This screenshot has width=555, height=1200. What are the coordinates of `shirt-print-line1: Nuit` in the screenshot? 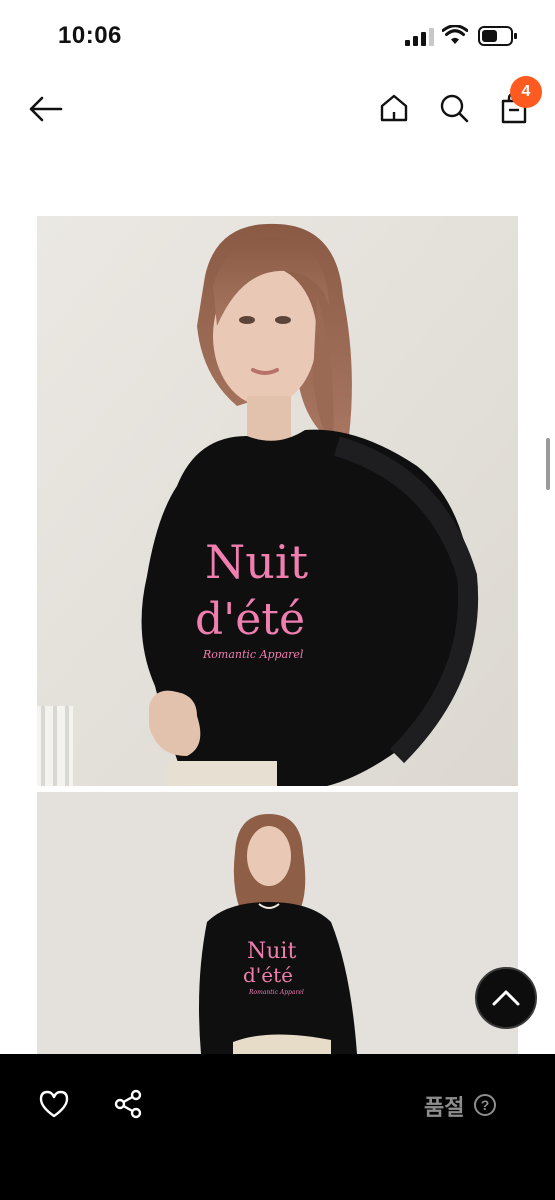 It's located at (257, 562).